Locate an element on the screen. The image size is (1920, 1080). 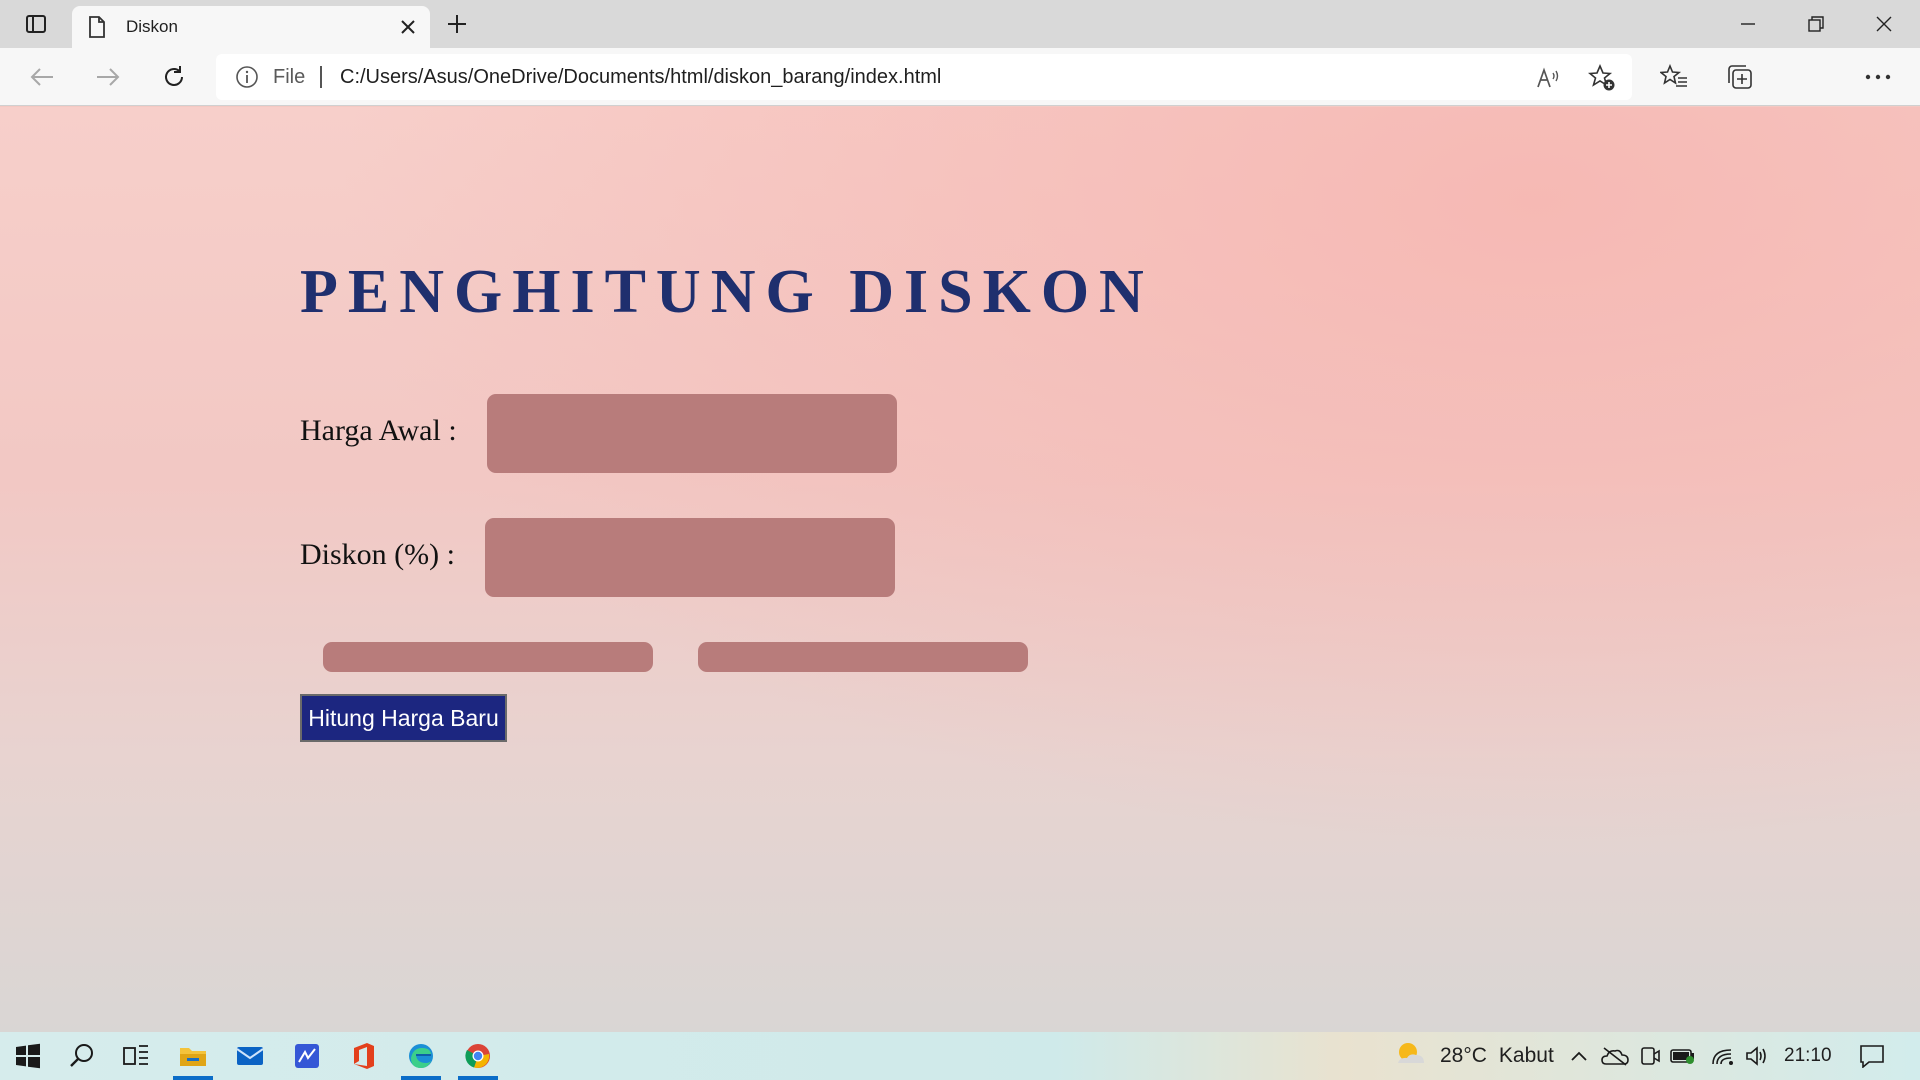
search-icon is located at coordinates (82, 1056).